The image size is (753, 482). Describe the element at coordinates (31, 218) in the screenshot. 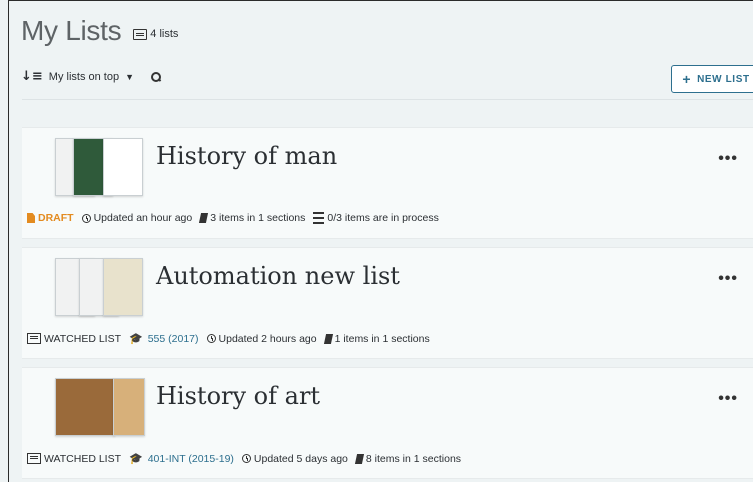

I see `draft-icon` at that location.